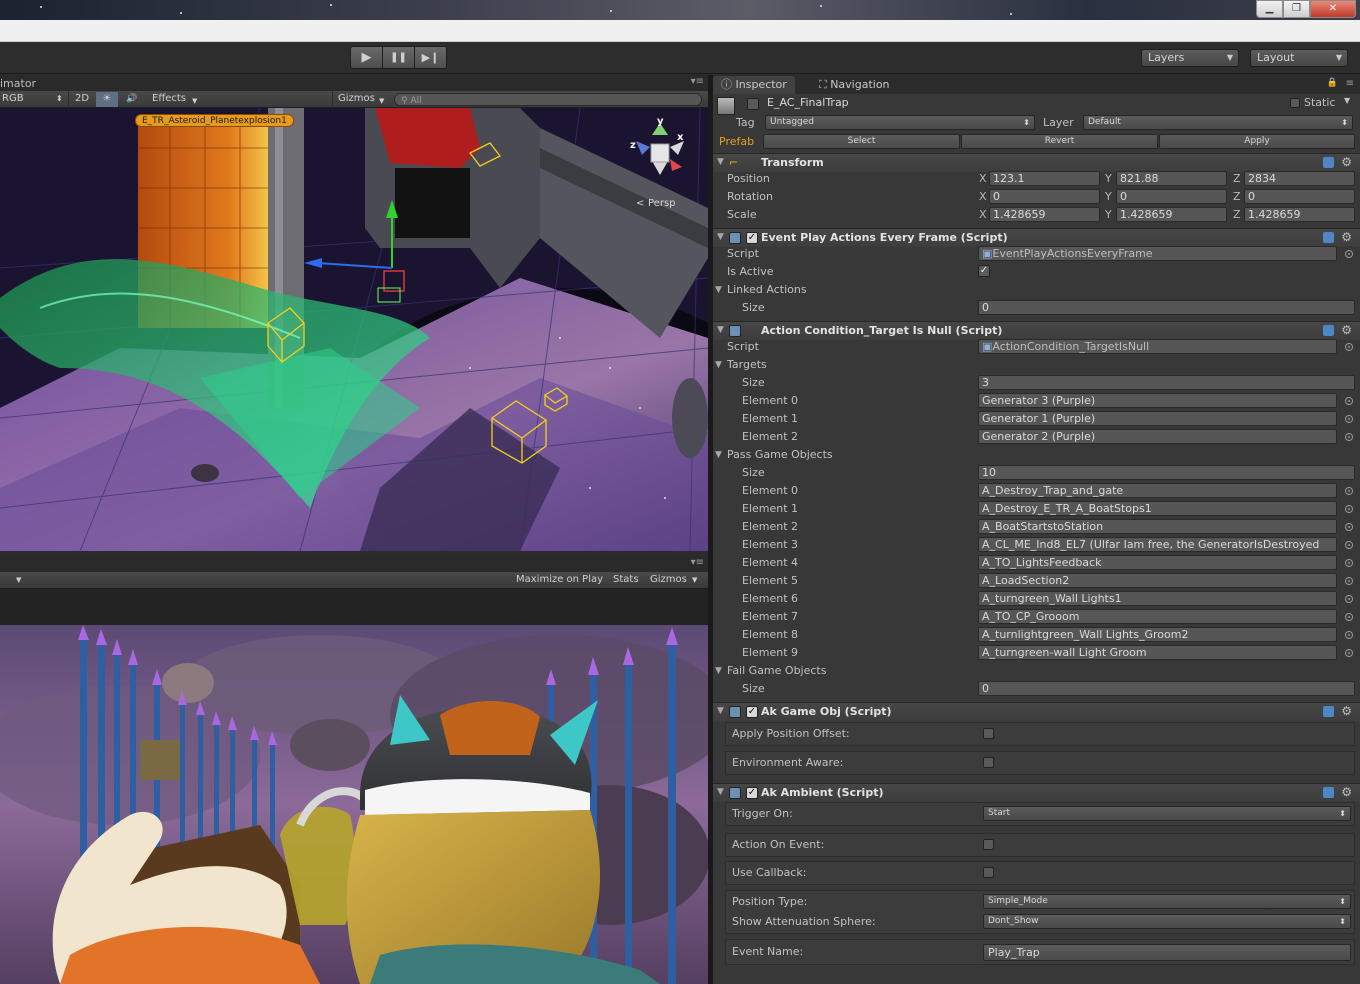 The height and width of the screenshot is (984, 1360). Describe the element at coordinates (1299, 214) in the screenshot. I see `scale-z-field: 1.428659` at that location.